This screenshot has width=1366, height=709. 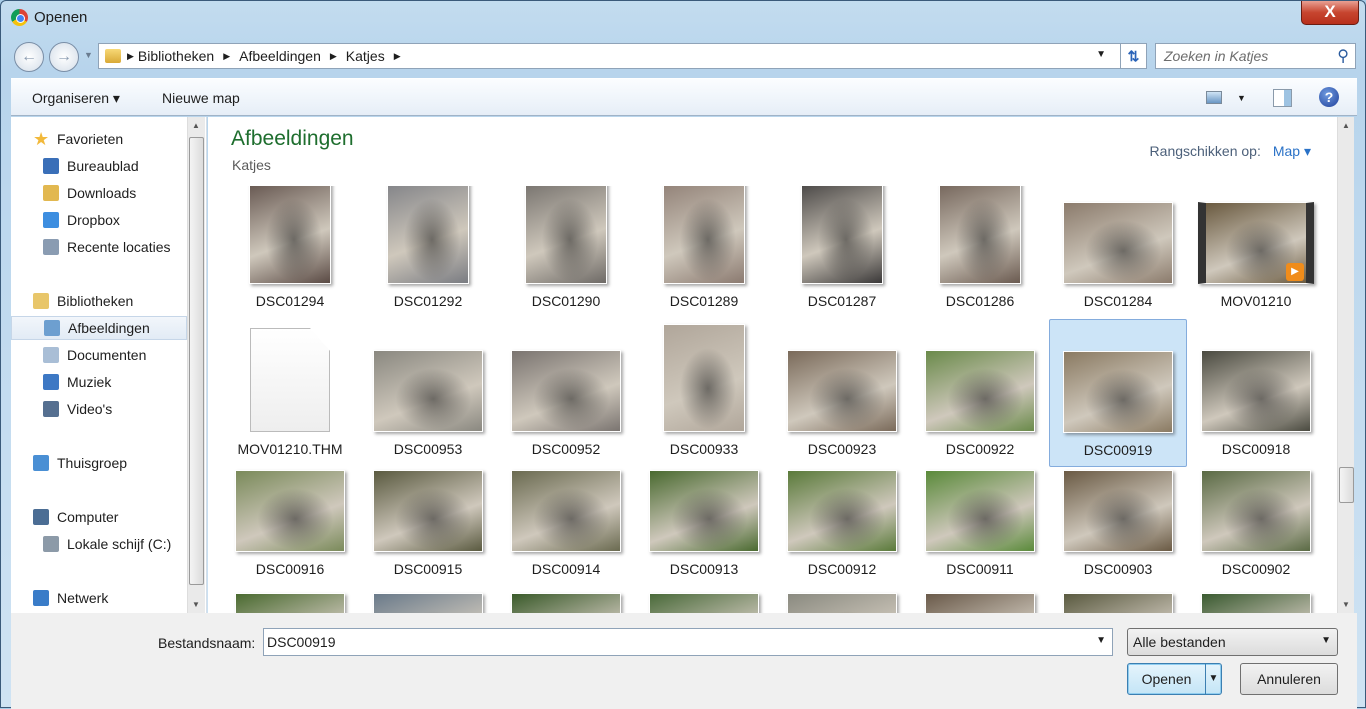 What do you see at coordinates (95, 301) in the screenshot?
I see `sidebar-item-label: Bibliotheken` at bounding box center [95, 301].